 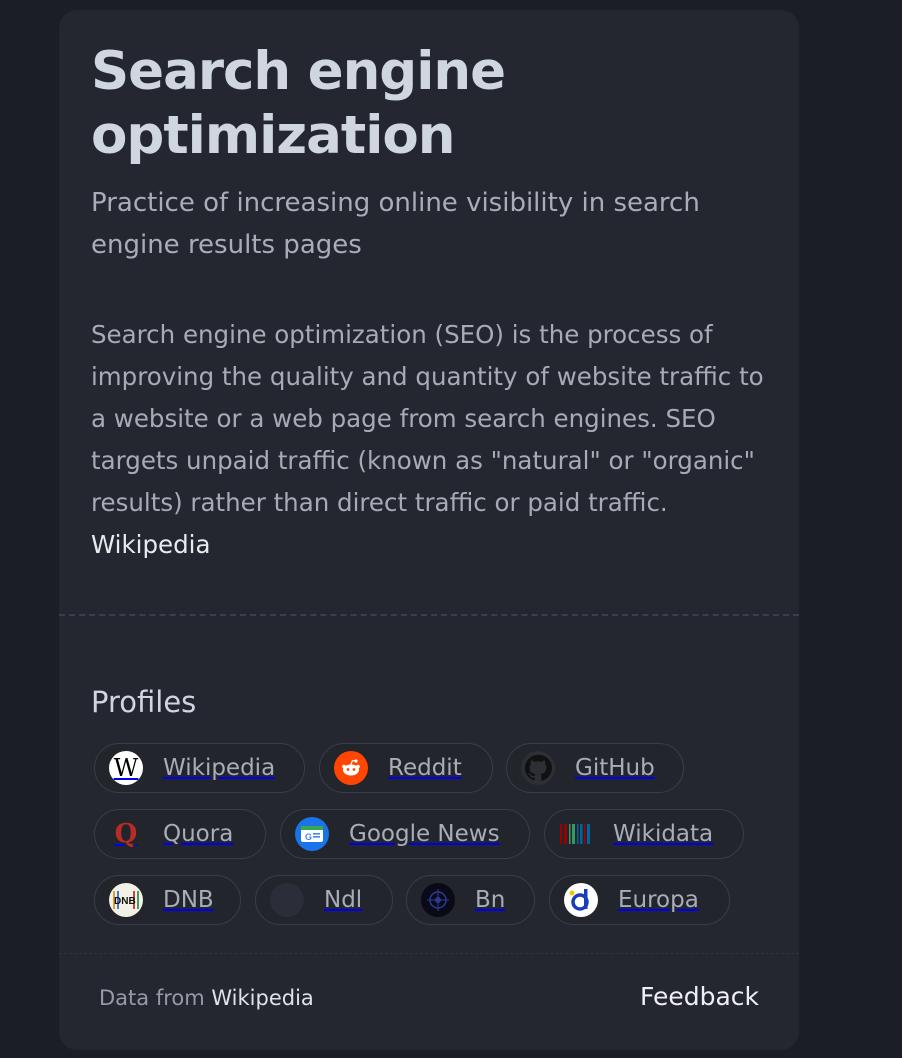 I want to click on profile-chip-europa: Europa, so click(x=639, y=900).